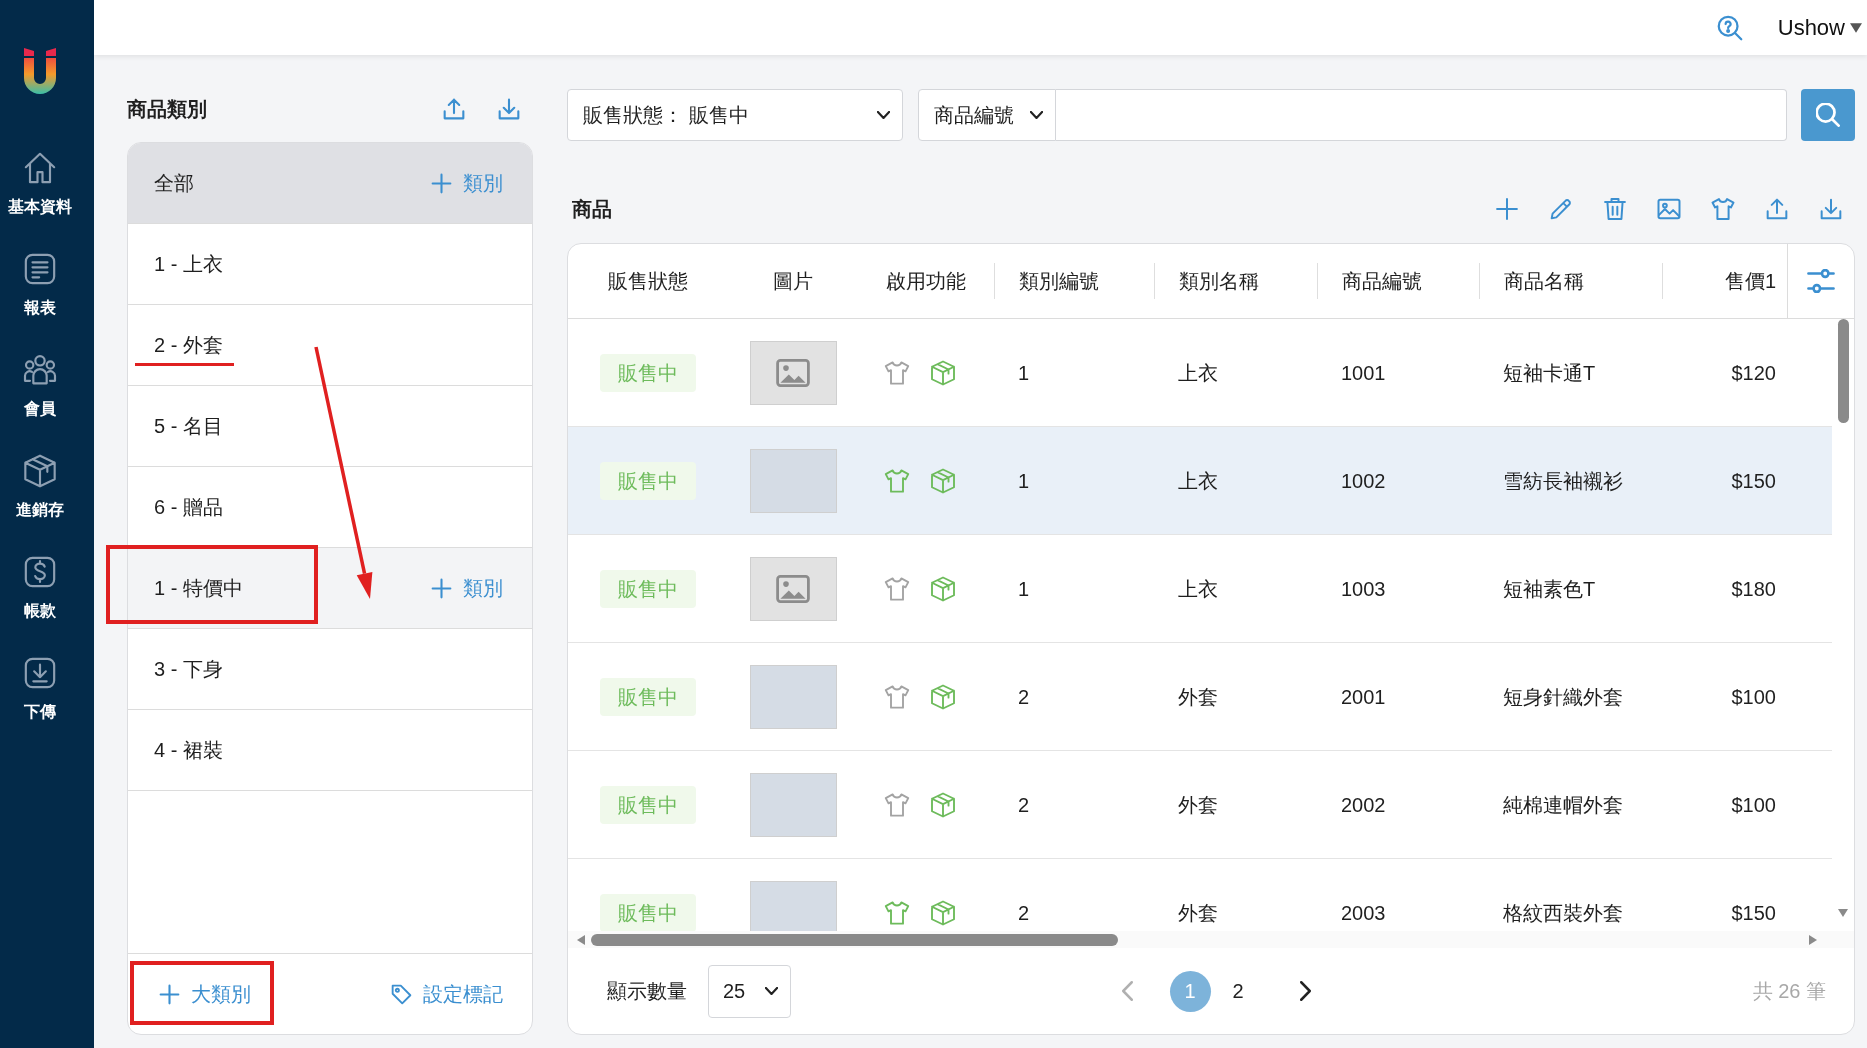 The image size is (1867, 1048). Describe the element at coordinates (40, 283) in the screenshot. I see `sidebar-item: 報表` at that location.